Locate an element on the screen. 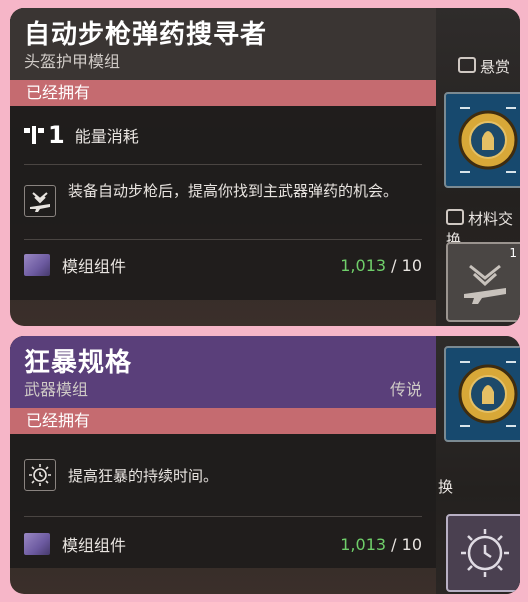 The width and height of the screenshot is (528, 602). exchange-tile: 1 is located at coordinates (483, 282).